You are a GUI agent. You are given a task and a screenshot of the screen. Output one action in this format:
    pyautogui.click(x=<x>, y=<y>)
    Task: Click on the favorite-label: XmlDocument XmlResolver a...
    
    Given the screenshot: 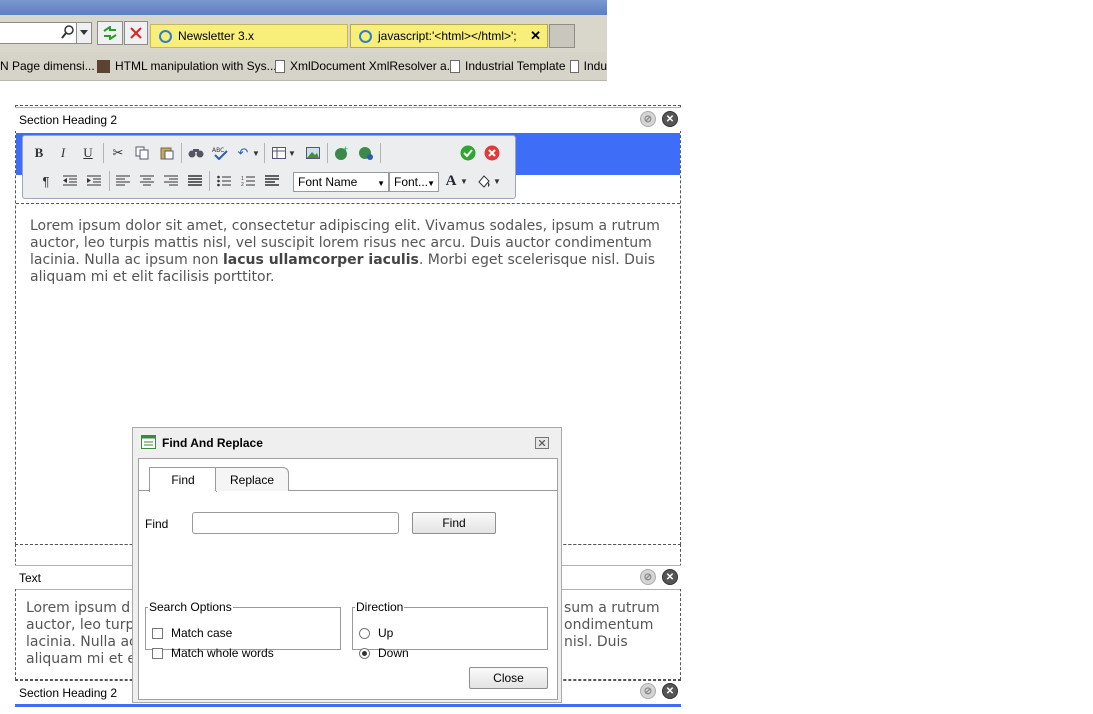 What is the action you would take?
    pyautogui.click(x=373, y=66)
    